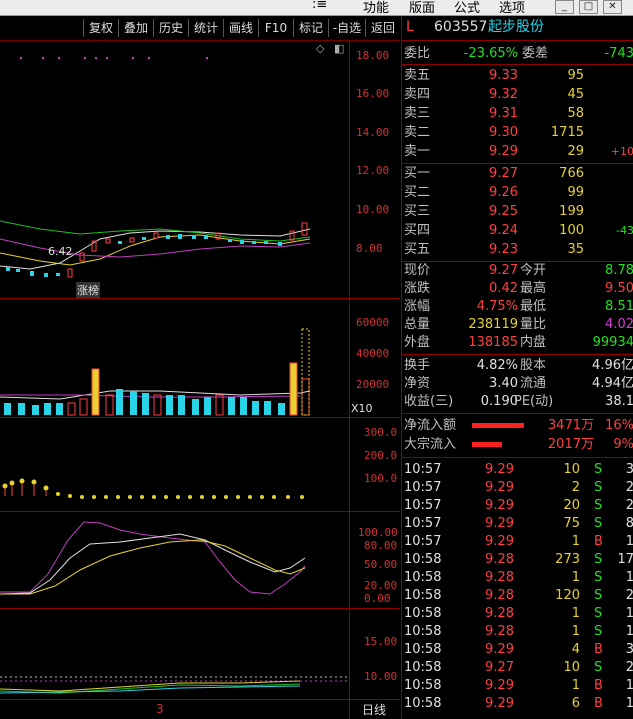  I want to click on stat-label: 涨幅, so click(417, 306).